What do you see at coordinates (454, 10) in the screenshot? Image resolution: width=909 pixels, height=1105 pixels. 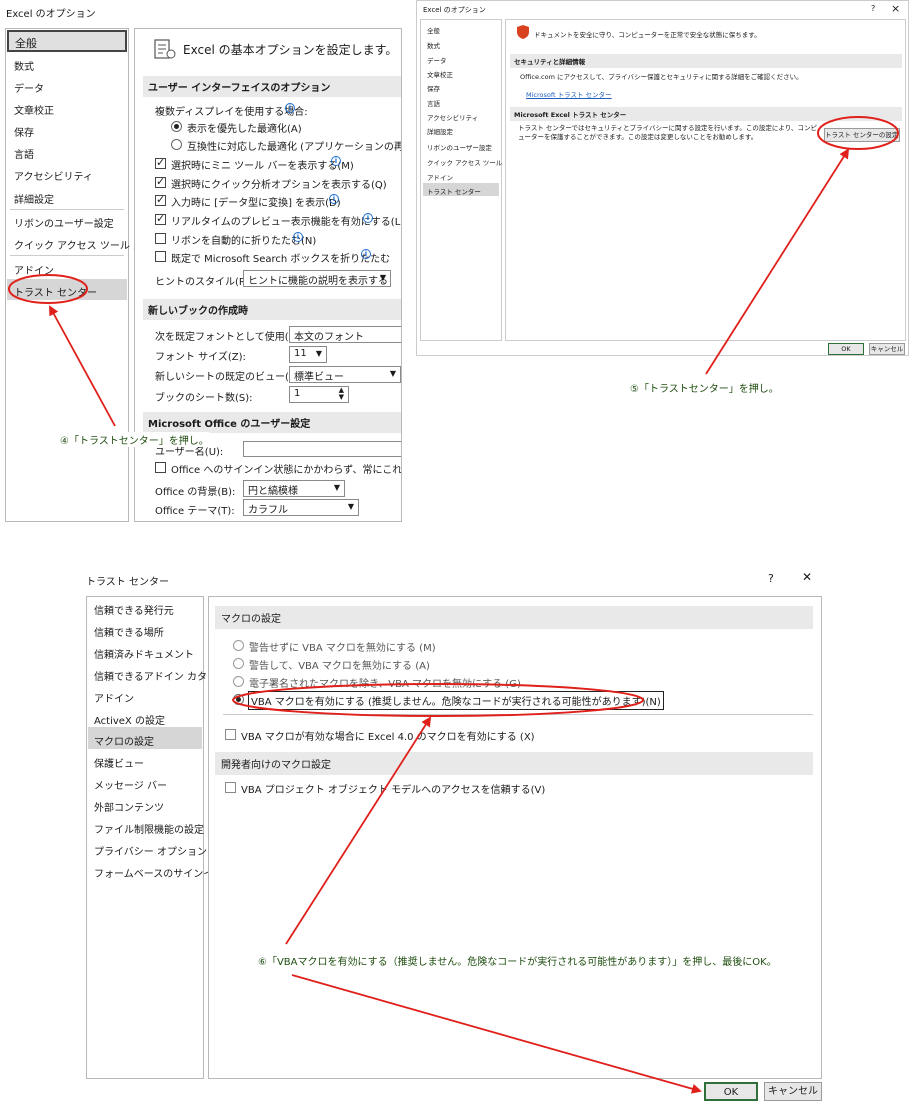 I see `window-title: Excel のオプション` at bounding box center [454, 10].